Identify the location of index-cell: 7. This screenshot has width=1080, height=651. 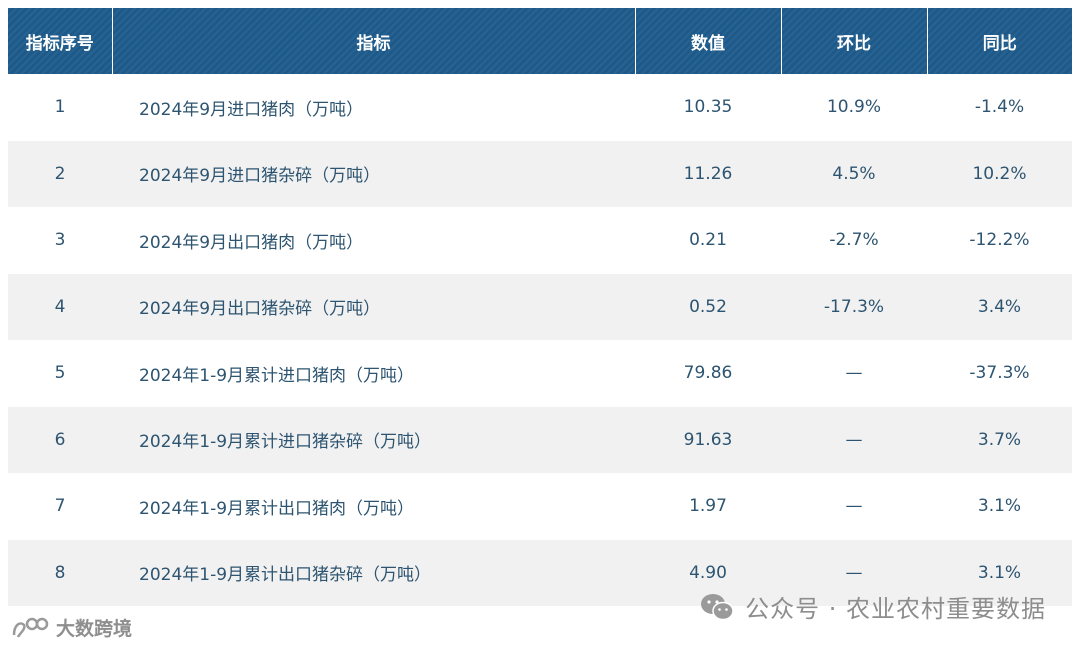
(60, 506).